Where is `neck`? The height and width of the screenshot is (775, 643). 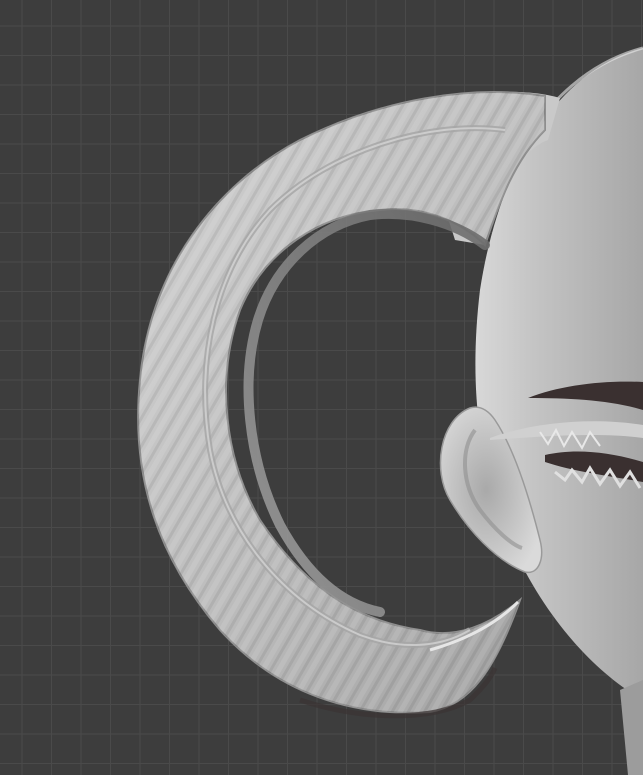 neck is located at coordinates (631, 727).